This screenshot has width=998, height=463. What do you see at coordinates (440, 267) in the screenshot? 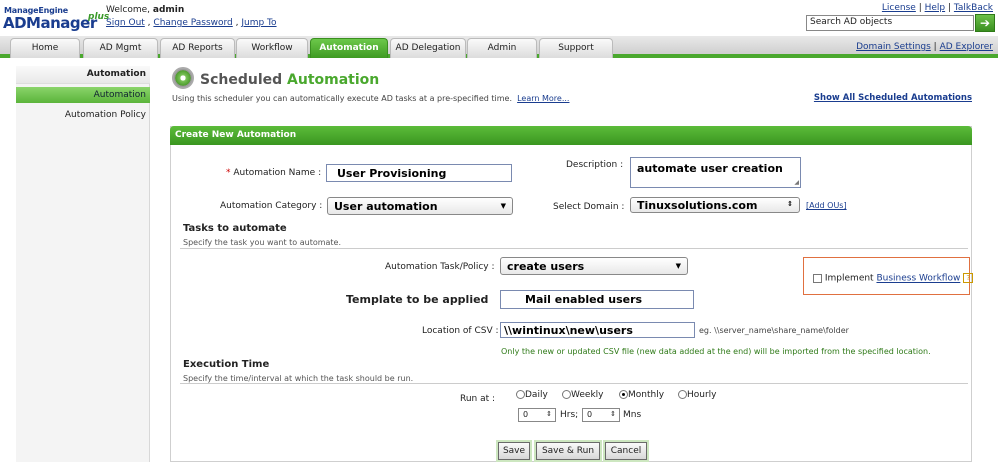
I see `automation-task-label: Automation Task/Policy :` at bounding box center [440, 267].